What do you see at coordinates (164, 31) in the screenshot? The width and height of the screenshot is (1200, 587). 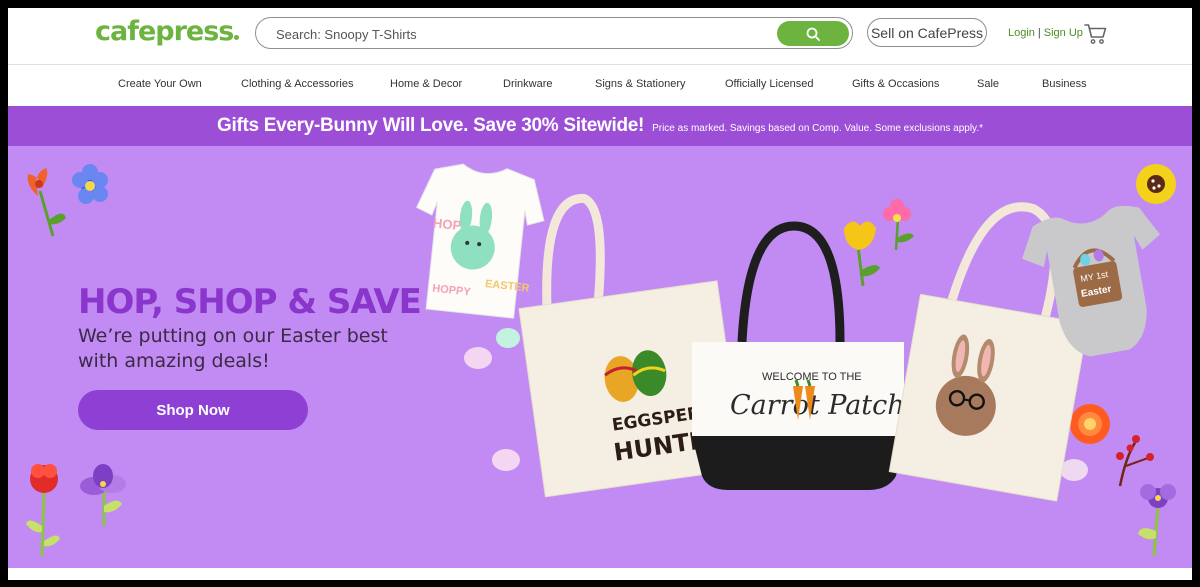 I see `logo-text: cafepress` at bounding box center [164, 31].